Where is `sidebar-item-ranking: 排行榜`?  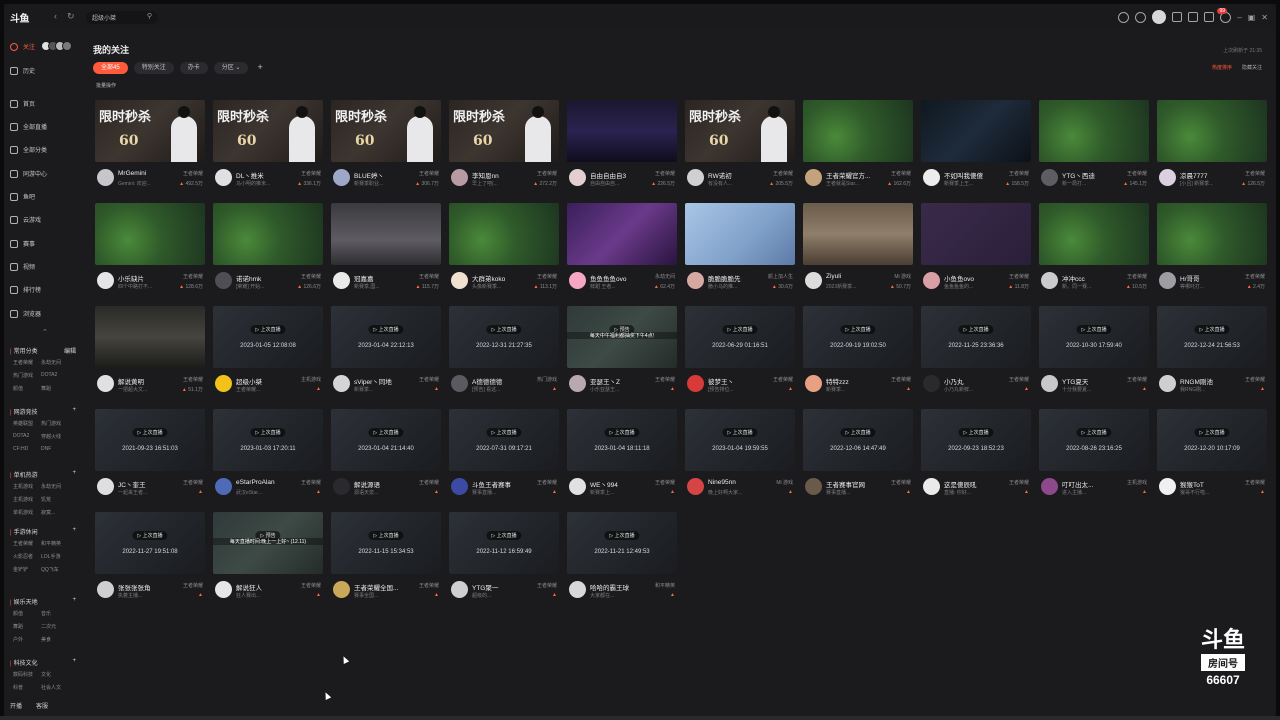
sidebar-item-ranking: 排行榜 is located at coordinates (25, 289).